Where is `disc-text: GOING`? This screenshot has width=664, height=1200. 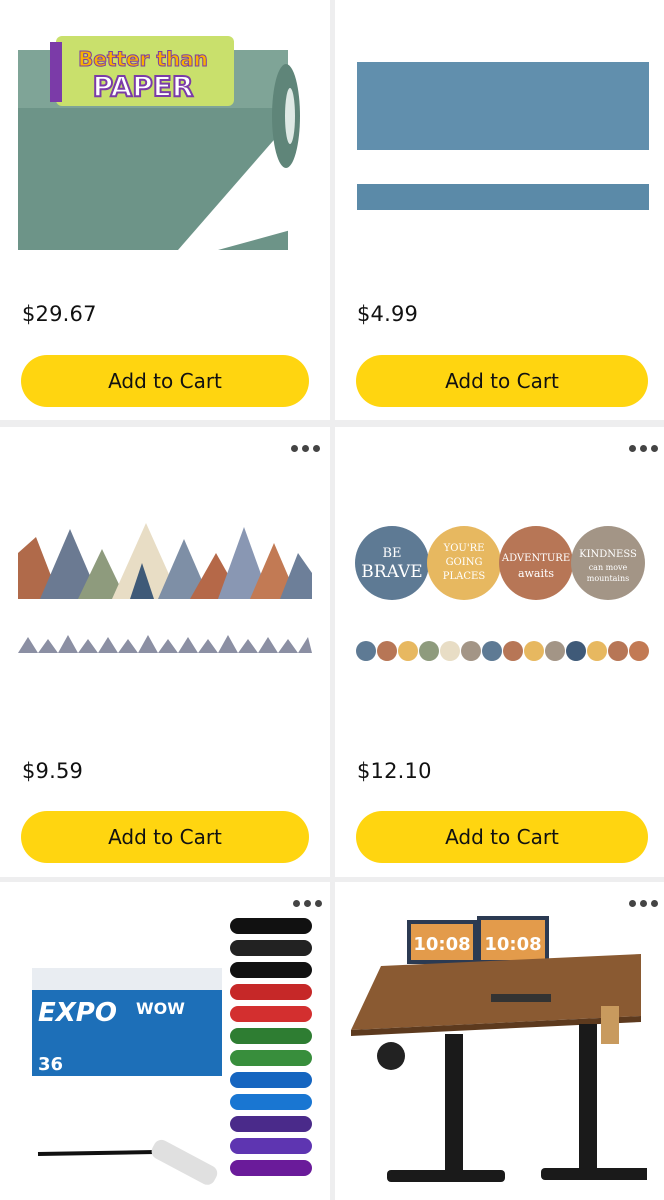 disc-text: GOING is located at coordinates (464, 562).